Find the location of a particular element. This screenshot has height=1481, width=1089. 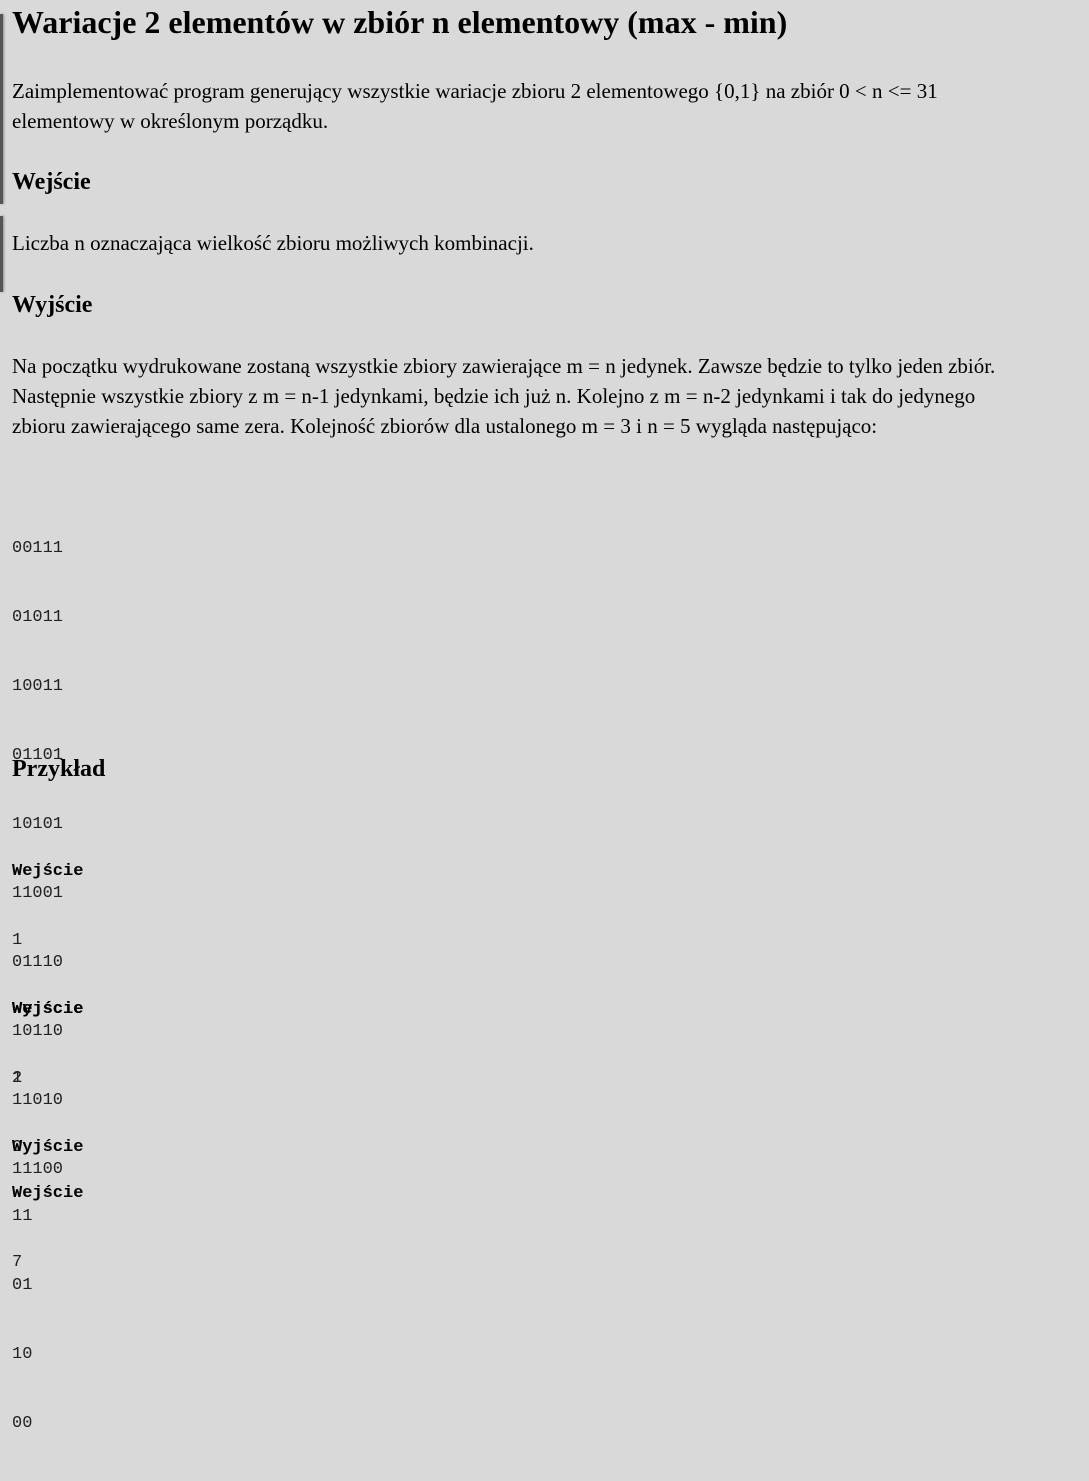

example-input-line: 1 is located at coordinates (17, 940).